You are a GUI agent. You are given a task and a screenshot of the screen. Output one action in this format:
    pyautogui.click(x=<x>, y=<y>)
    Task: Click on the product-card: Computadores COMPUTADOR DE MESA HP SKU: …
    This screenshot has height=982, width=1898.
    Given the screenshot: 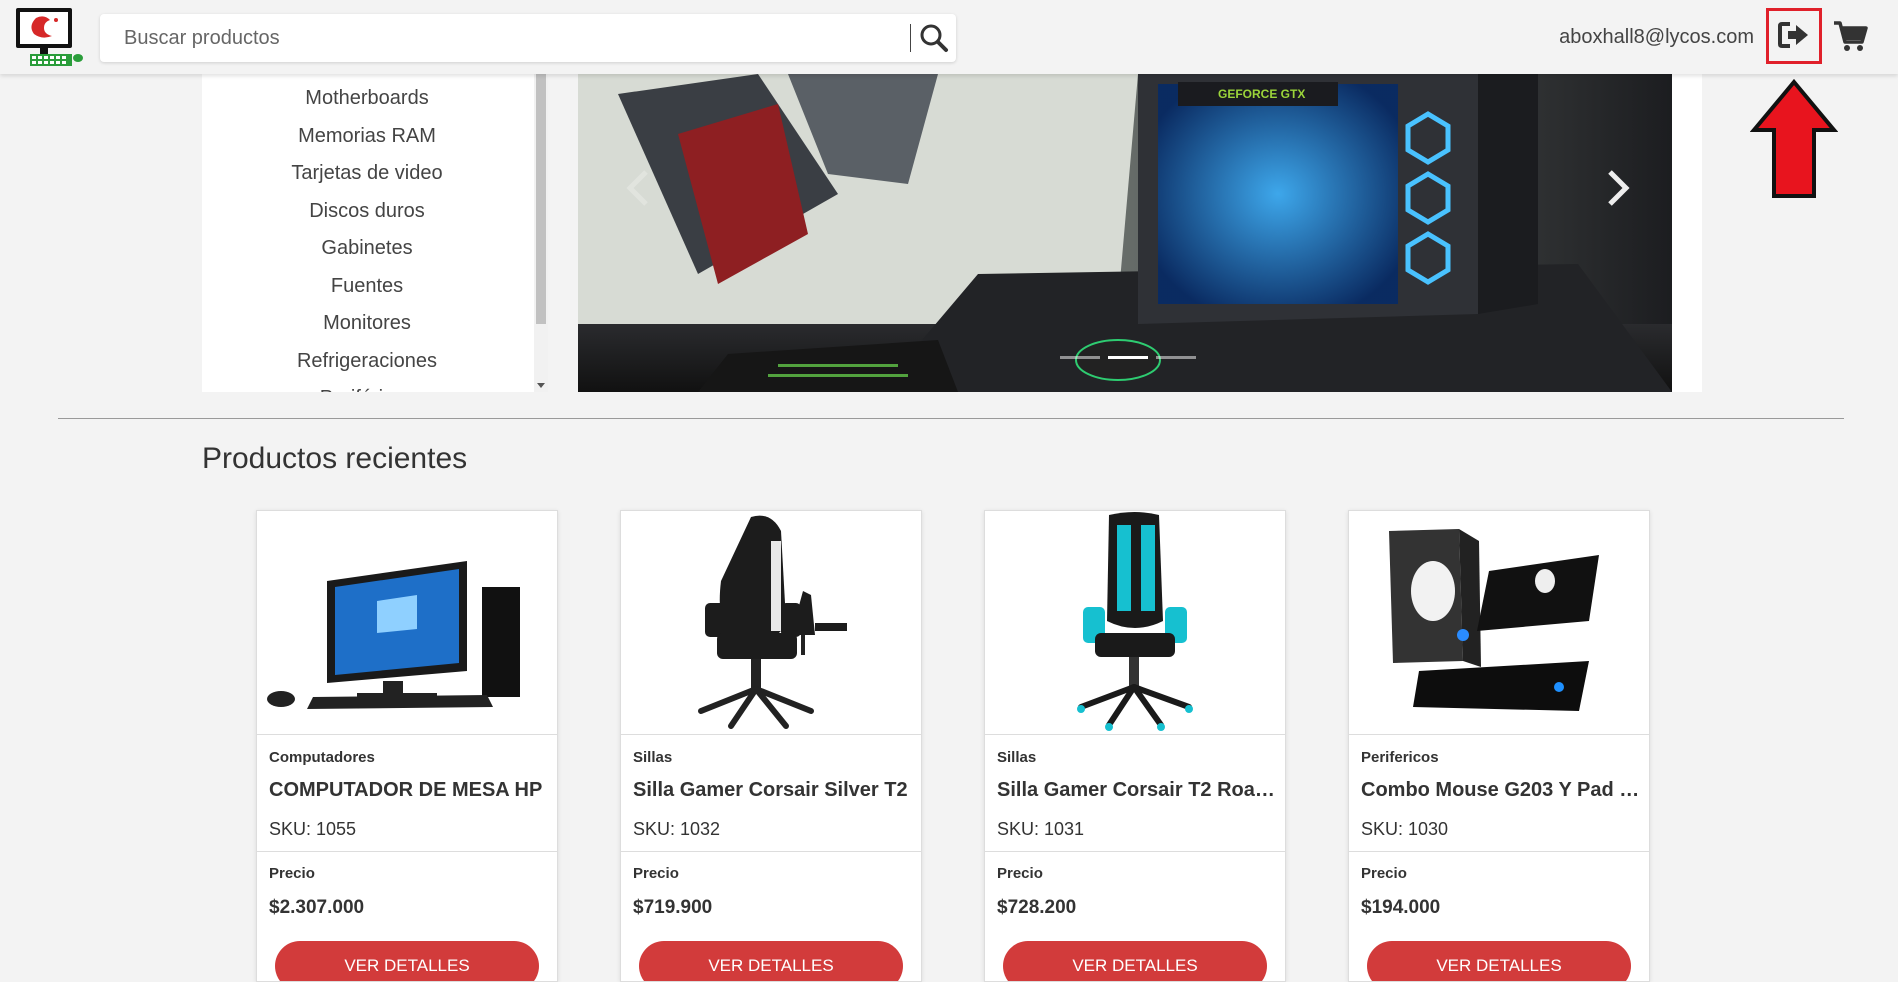 What is the action you would take?
    pyautogui.click(x=407, y=746)
    